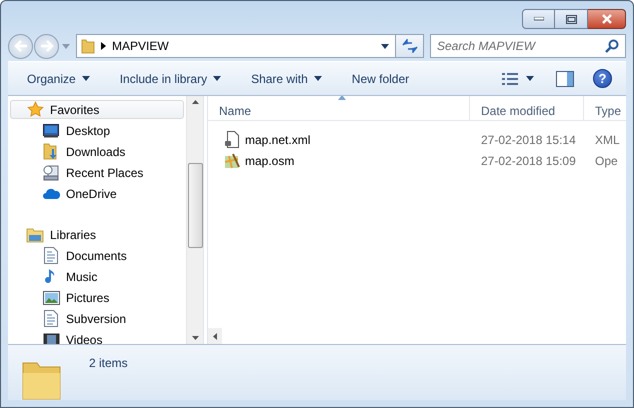 This screenshot has height=408, width=634. I want to click on item-count: 2 items, so click(108, 363).